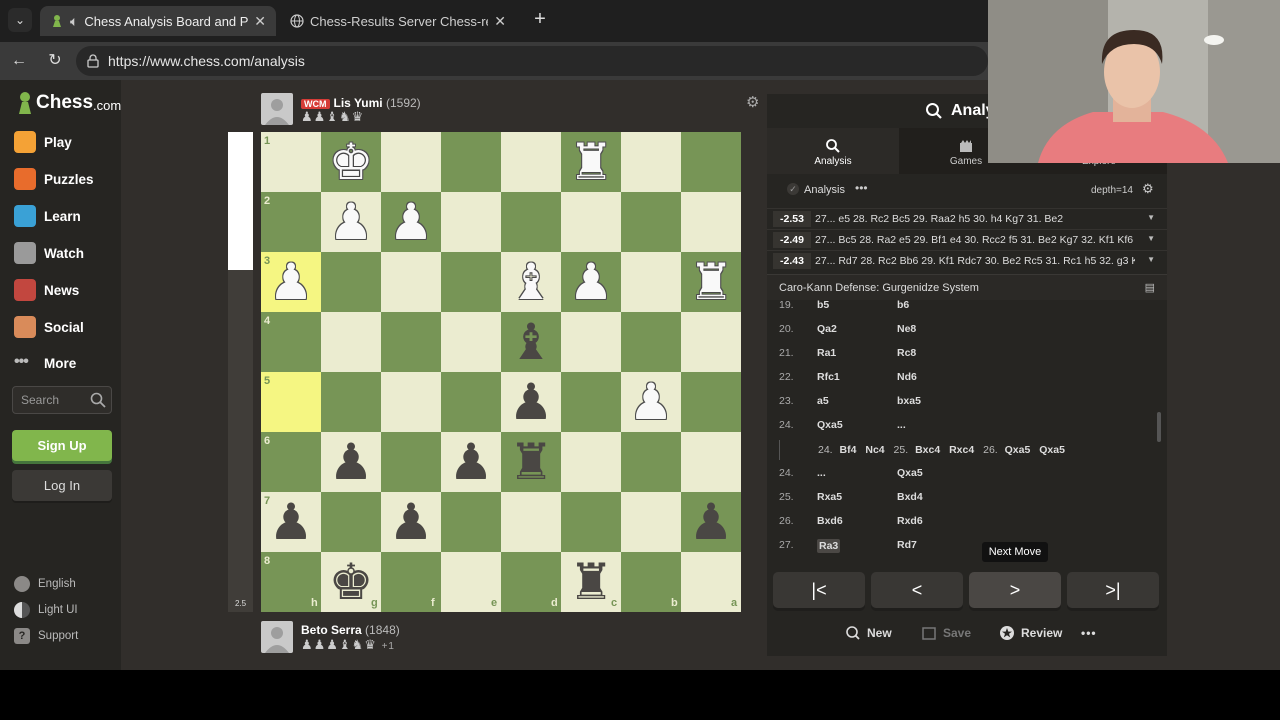  I want to click on white-rook-piece: ♜, so click(591, 162).